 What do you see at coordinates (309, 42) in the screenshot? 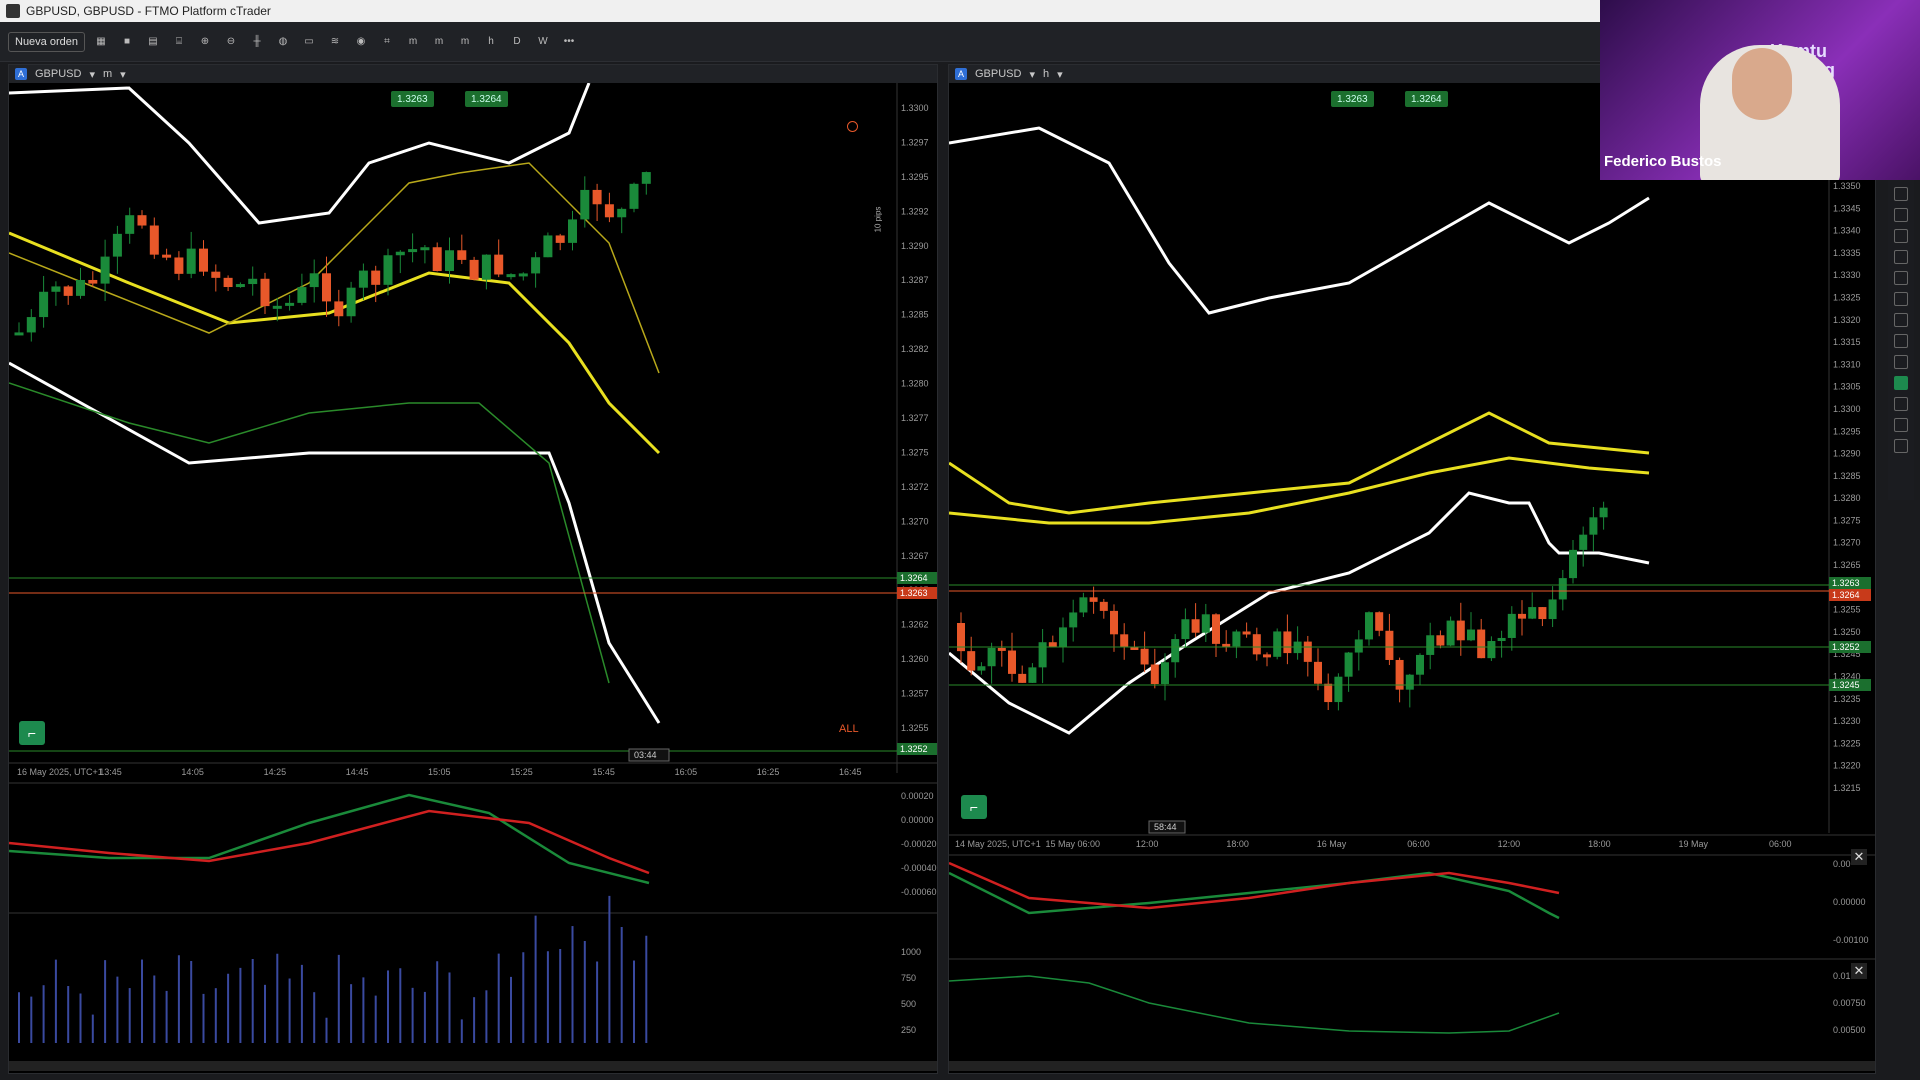
I see `template-icon: ▭` at bounding box center [309, 42].